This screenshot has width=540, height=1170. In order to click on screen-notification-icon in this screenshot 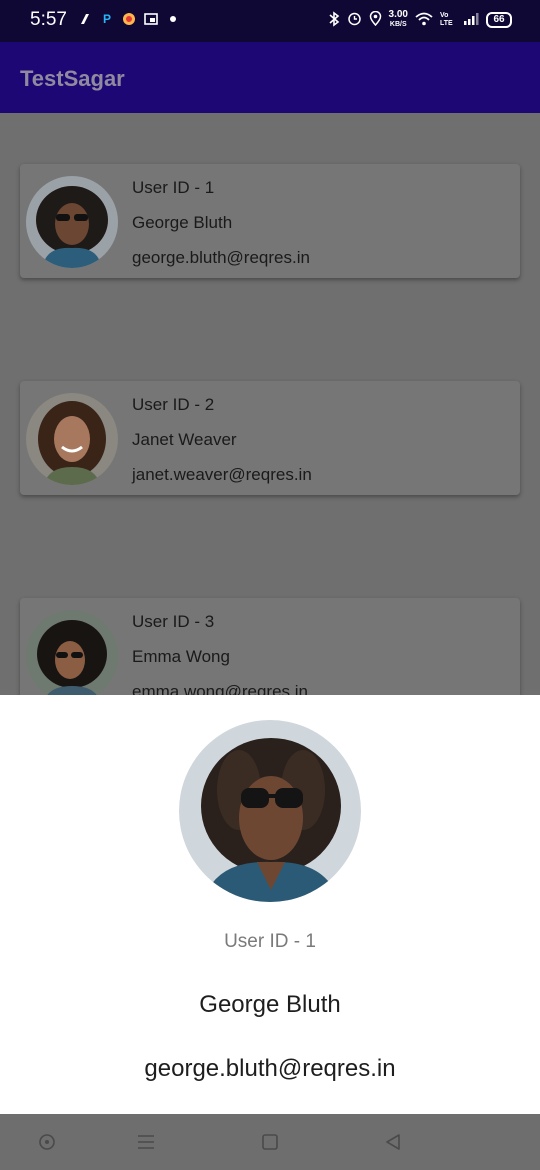, I will do `click(151, 19)`.